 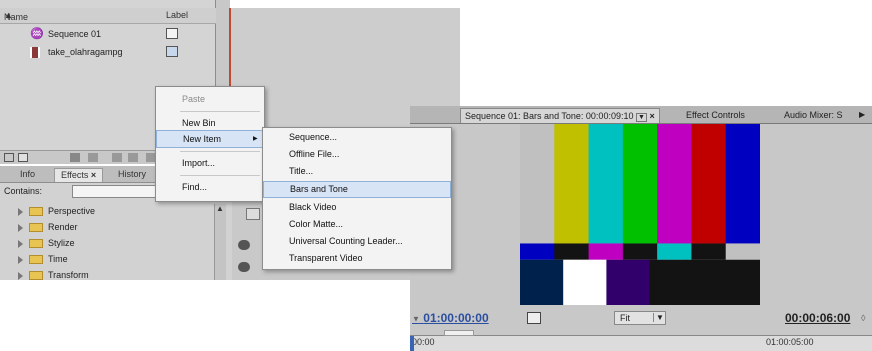 What do you see at coordinates (93, 157) in the screenshot?
I see `find-icon` at bounding box center [93, 157].